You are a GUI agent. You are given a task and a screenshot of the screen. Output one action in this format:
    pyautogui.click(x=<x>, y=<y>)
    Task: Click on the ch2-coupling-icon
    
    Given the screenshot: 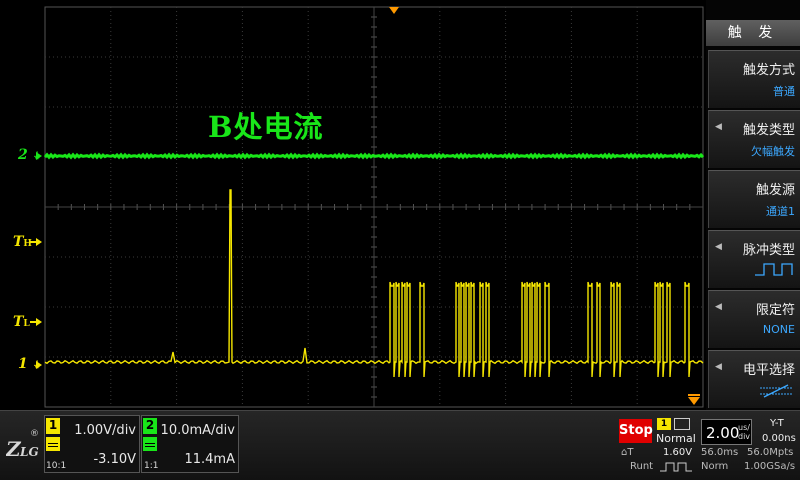 What is the action you would take?
    pyautogui.click(x=150, y=444)
    